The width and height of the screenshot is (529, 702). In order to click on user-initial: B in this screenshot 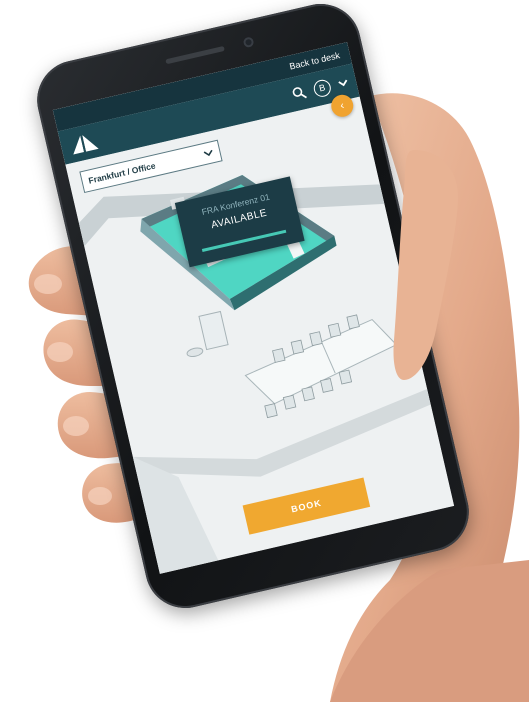, I will do `click(322, 88)`.